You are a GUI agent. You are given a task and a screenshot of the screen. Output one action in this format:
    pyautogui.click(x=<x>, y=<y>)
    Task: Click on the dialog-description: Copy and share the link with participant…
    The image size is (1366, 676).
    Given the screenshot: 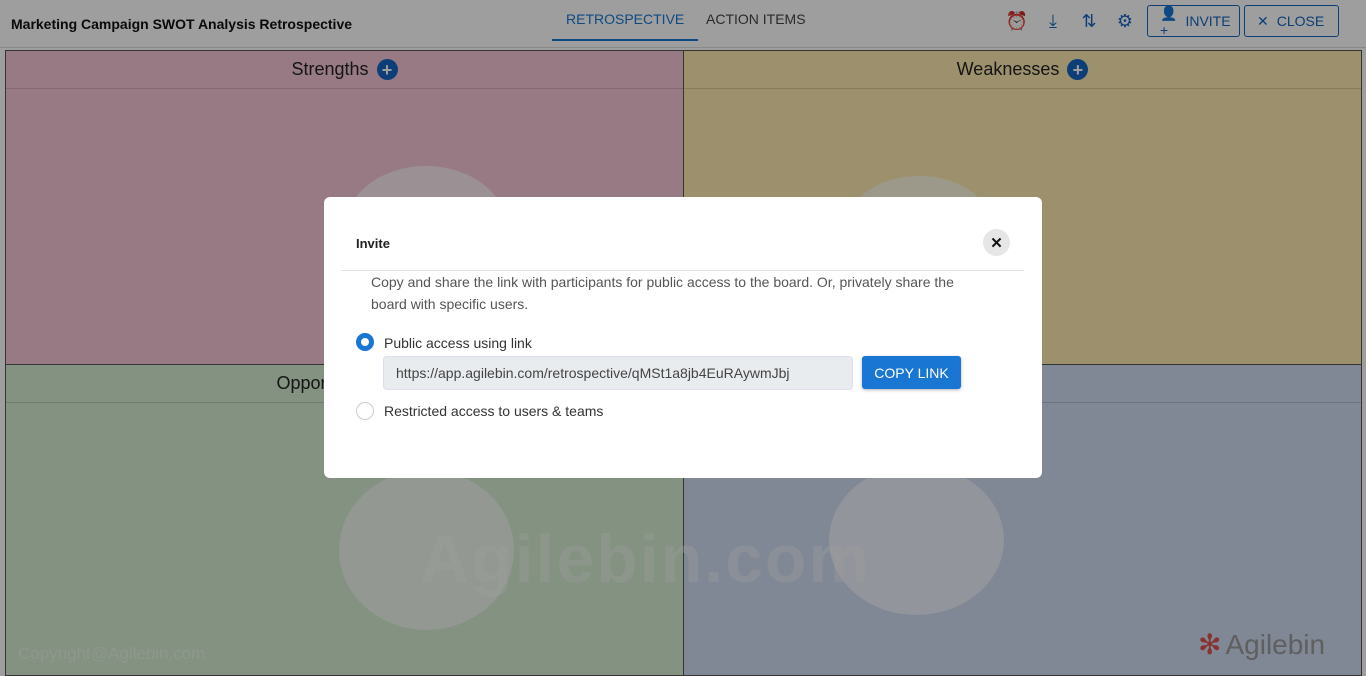 What is the action you would take?
    pyautogui.click(x=662, y=293)
    